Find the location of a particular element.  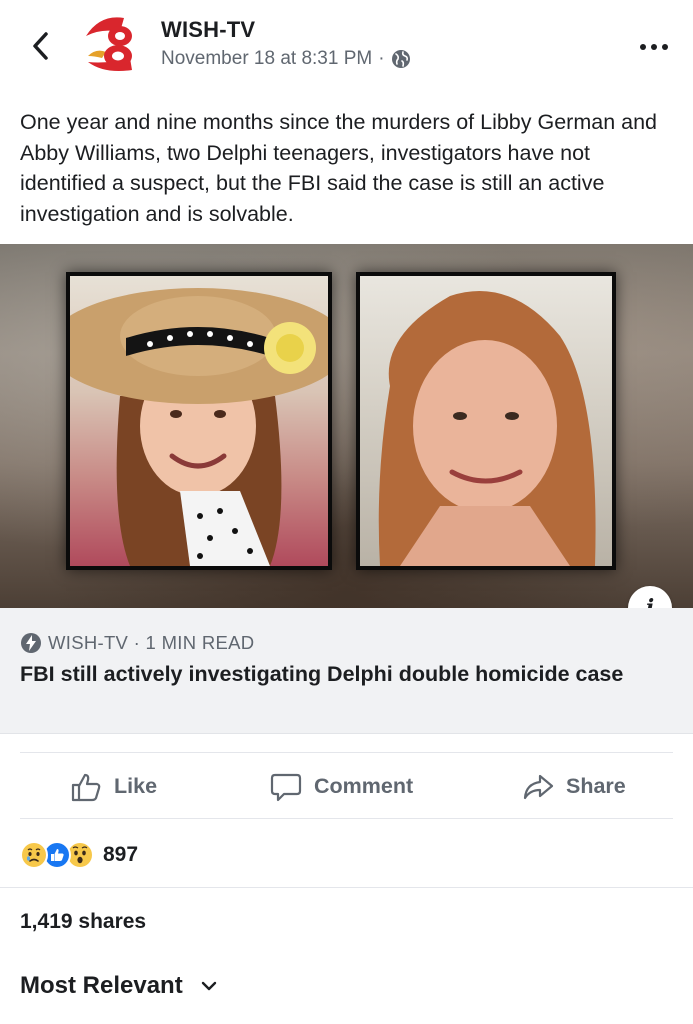

post-meta: November 18 at 8:31 PM · is located at coordinates (286, 59).